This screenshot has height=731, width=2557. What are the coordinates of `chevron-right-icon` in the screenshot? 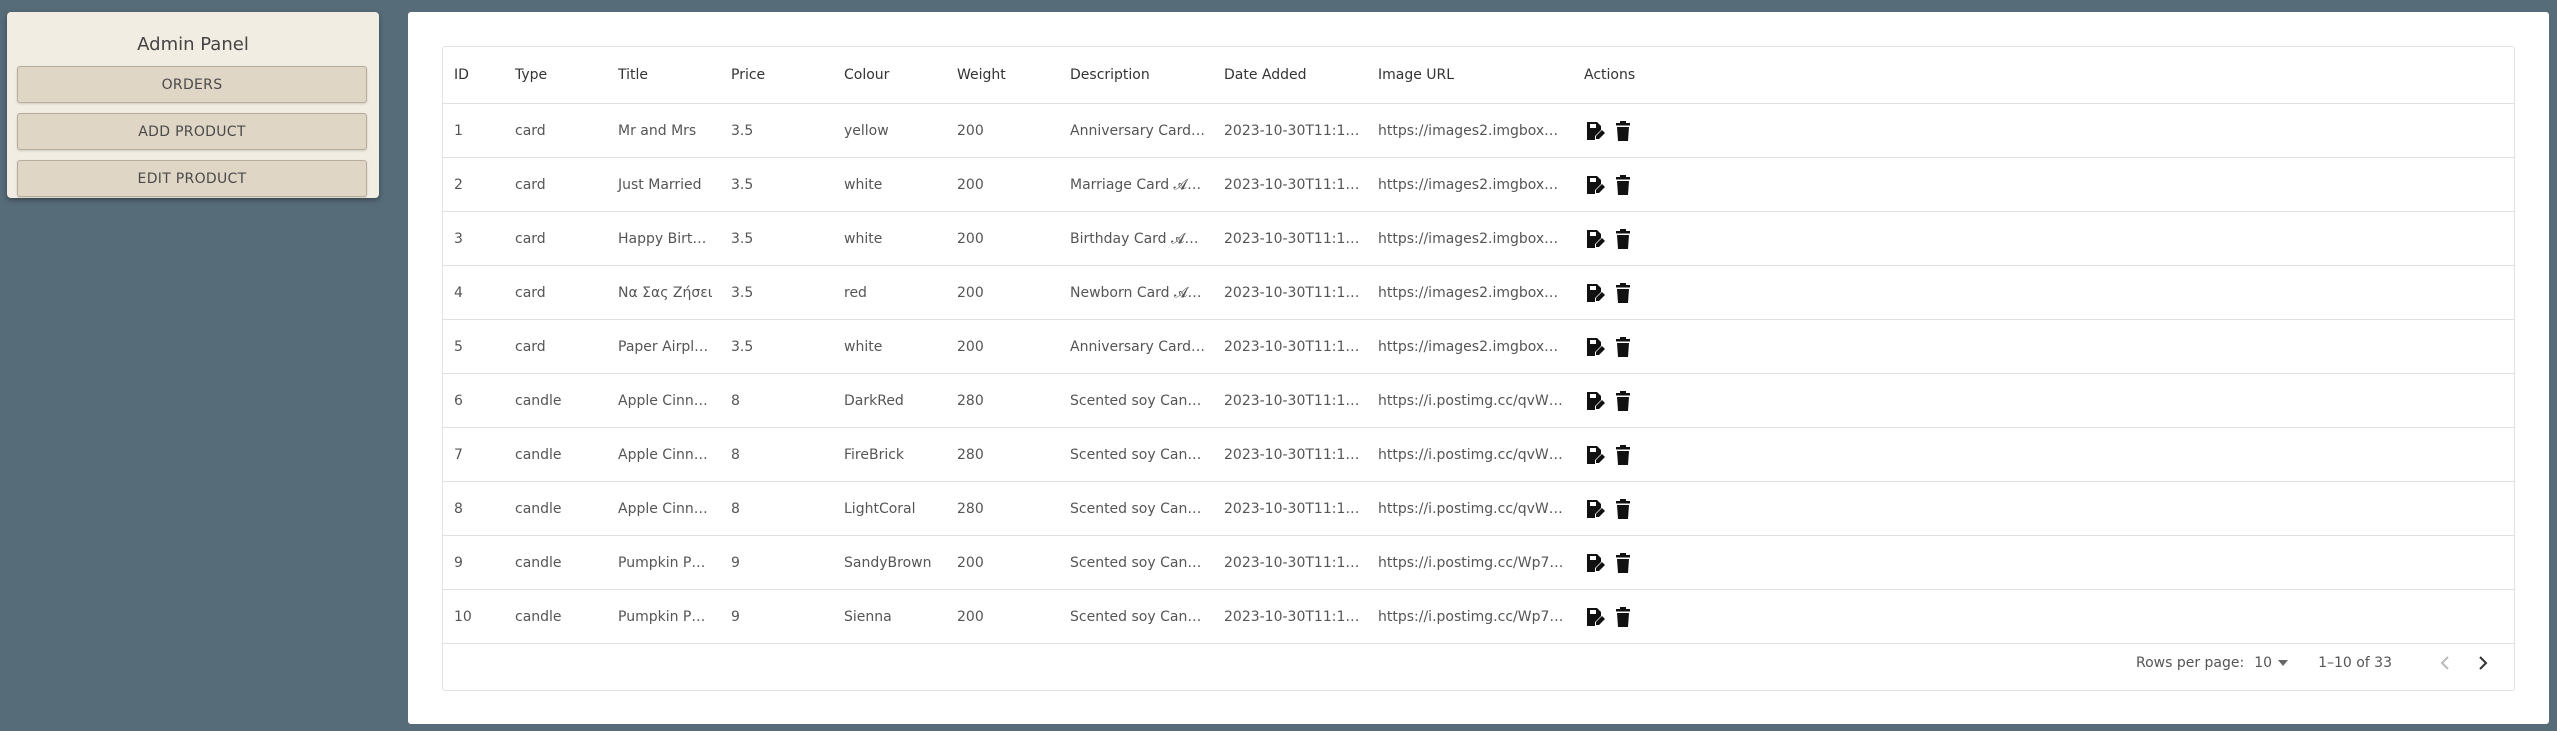 It's located at (2483, 662).